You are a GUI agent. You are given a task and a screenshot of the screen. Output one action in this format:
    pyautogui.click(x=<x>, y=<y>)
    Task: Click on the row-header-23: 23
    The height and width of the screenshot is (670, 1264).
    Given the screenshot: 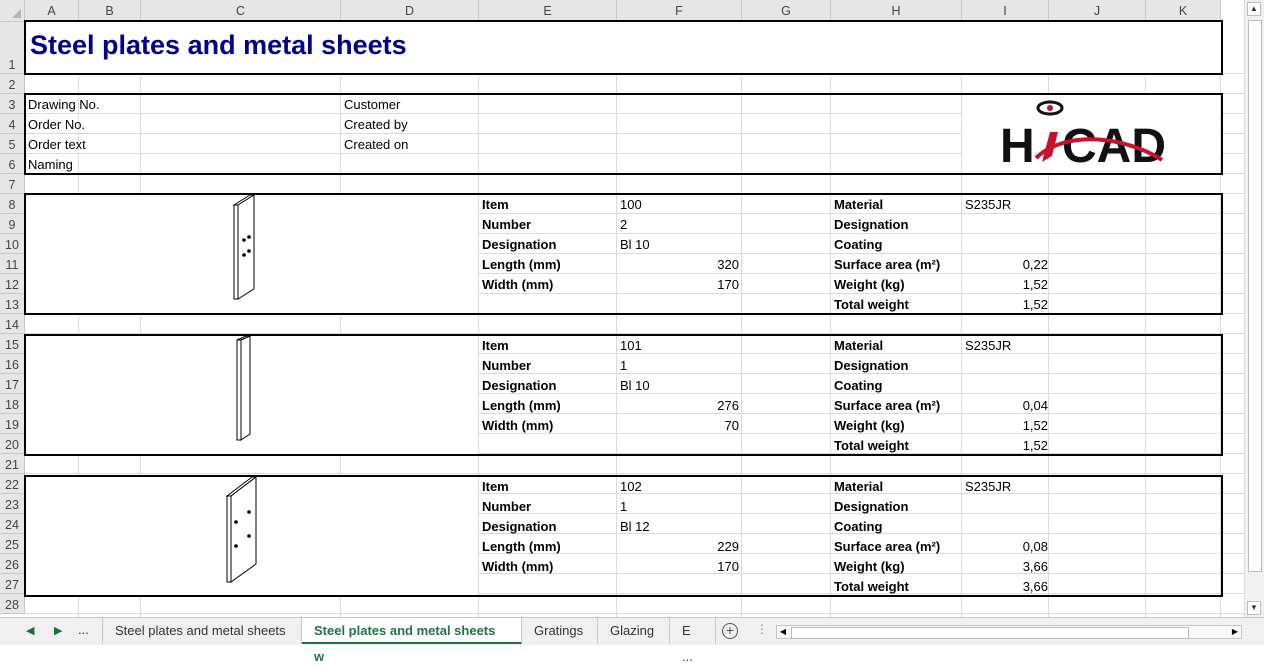 What is the action you would take?
    pyautogui.click(x=12, y=504)
    